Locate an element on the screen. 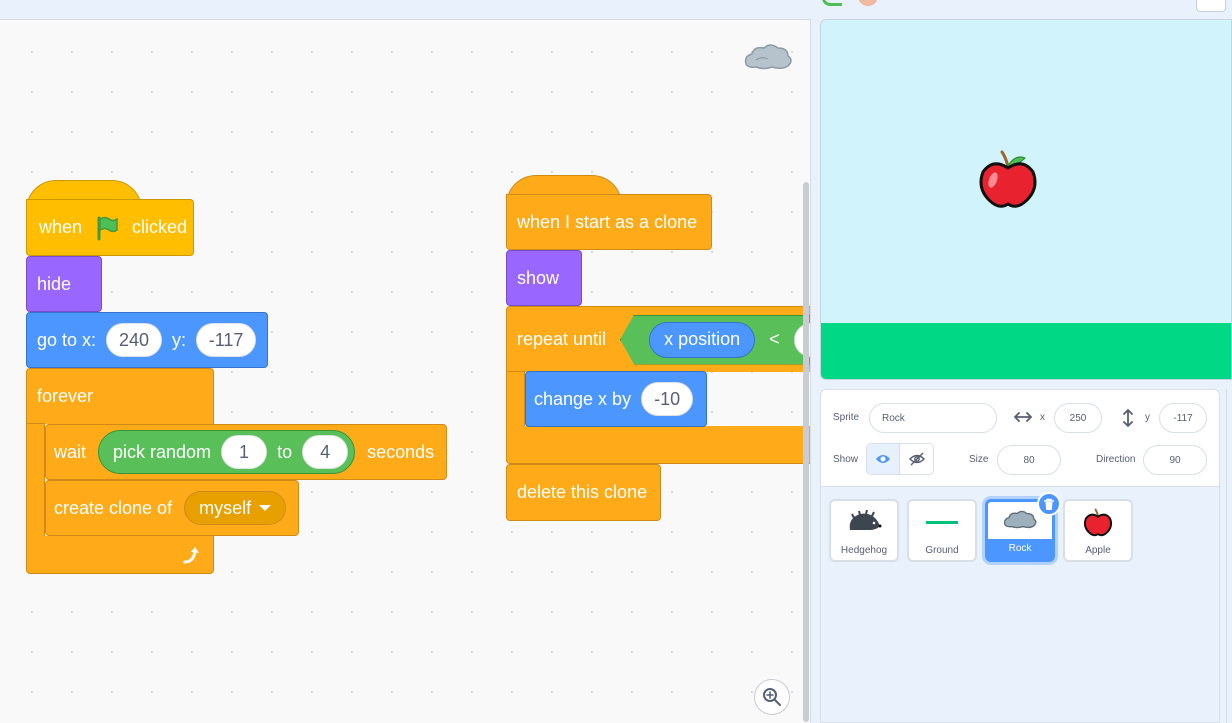 This screenshot has height=723, width=1232. when-flag-clicked-block: when clicked is located at coordinates (110, 227).